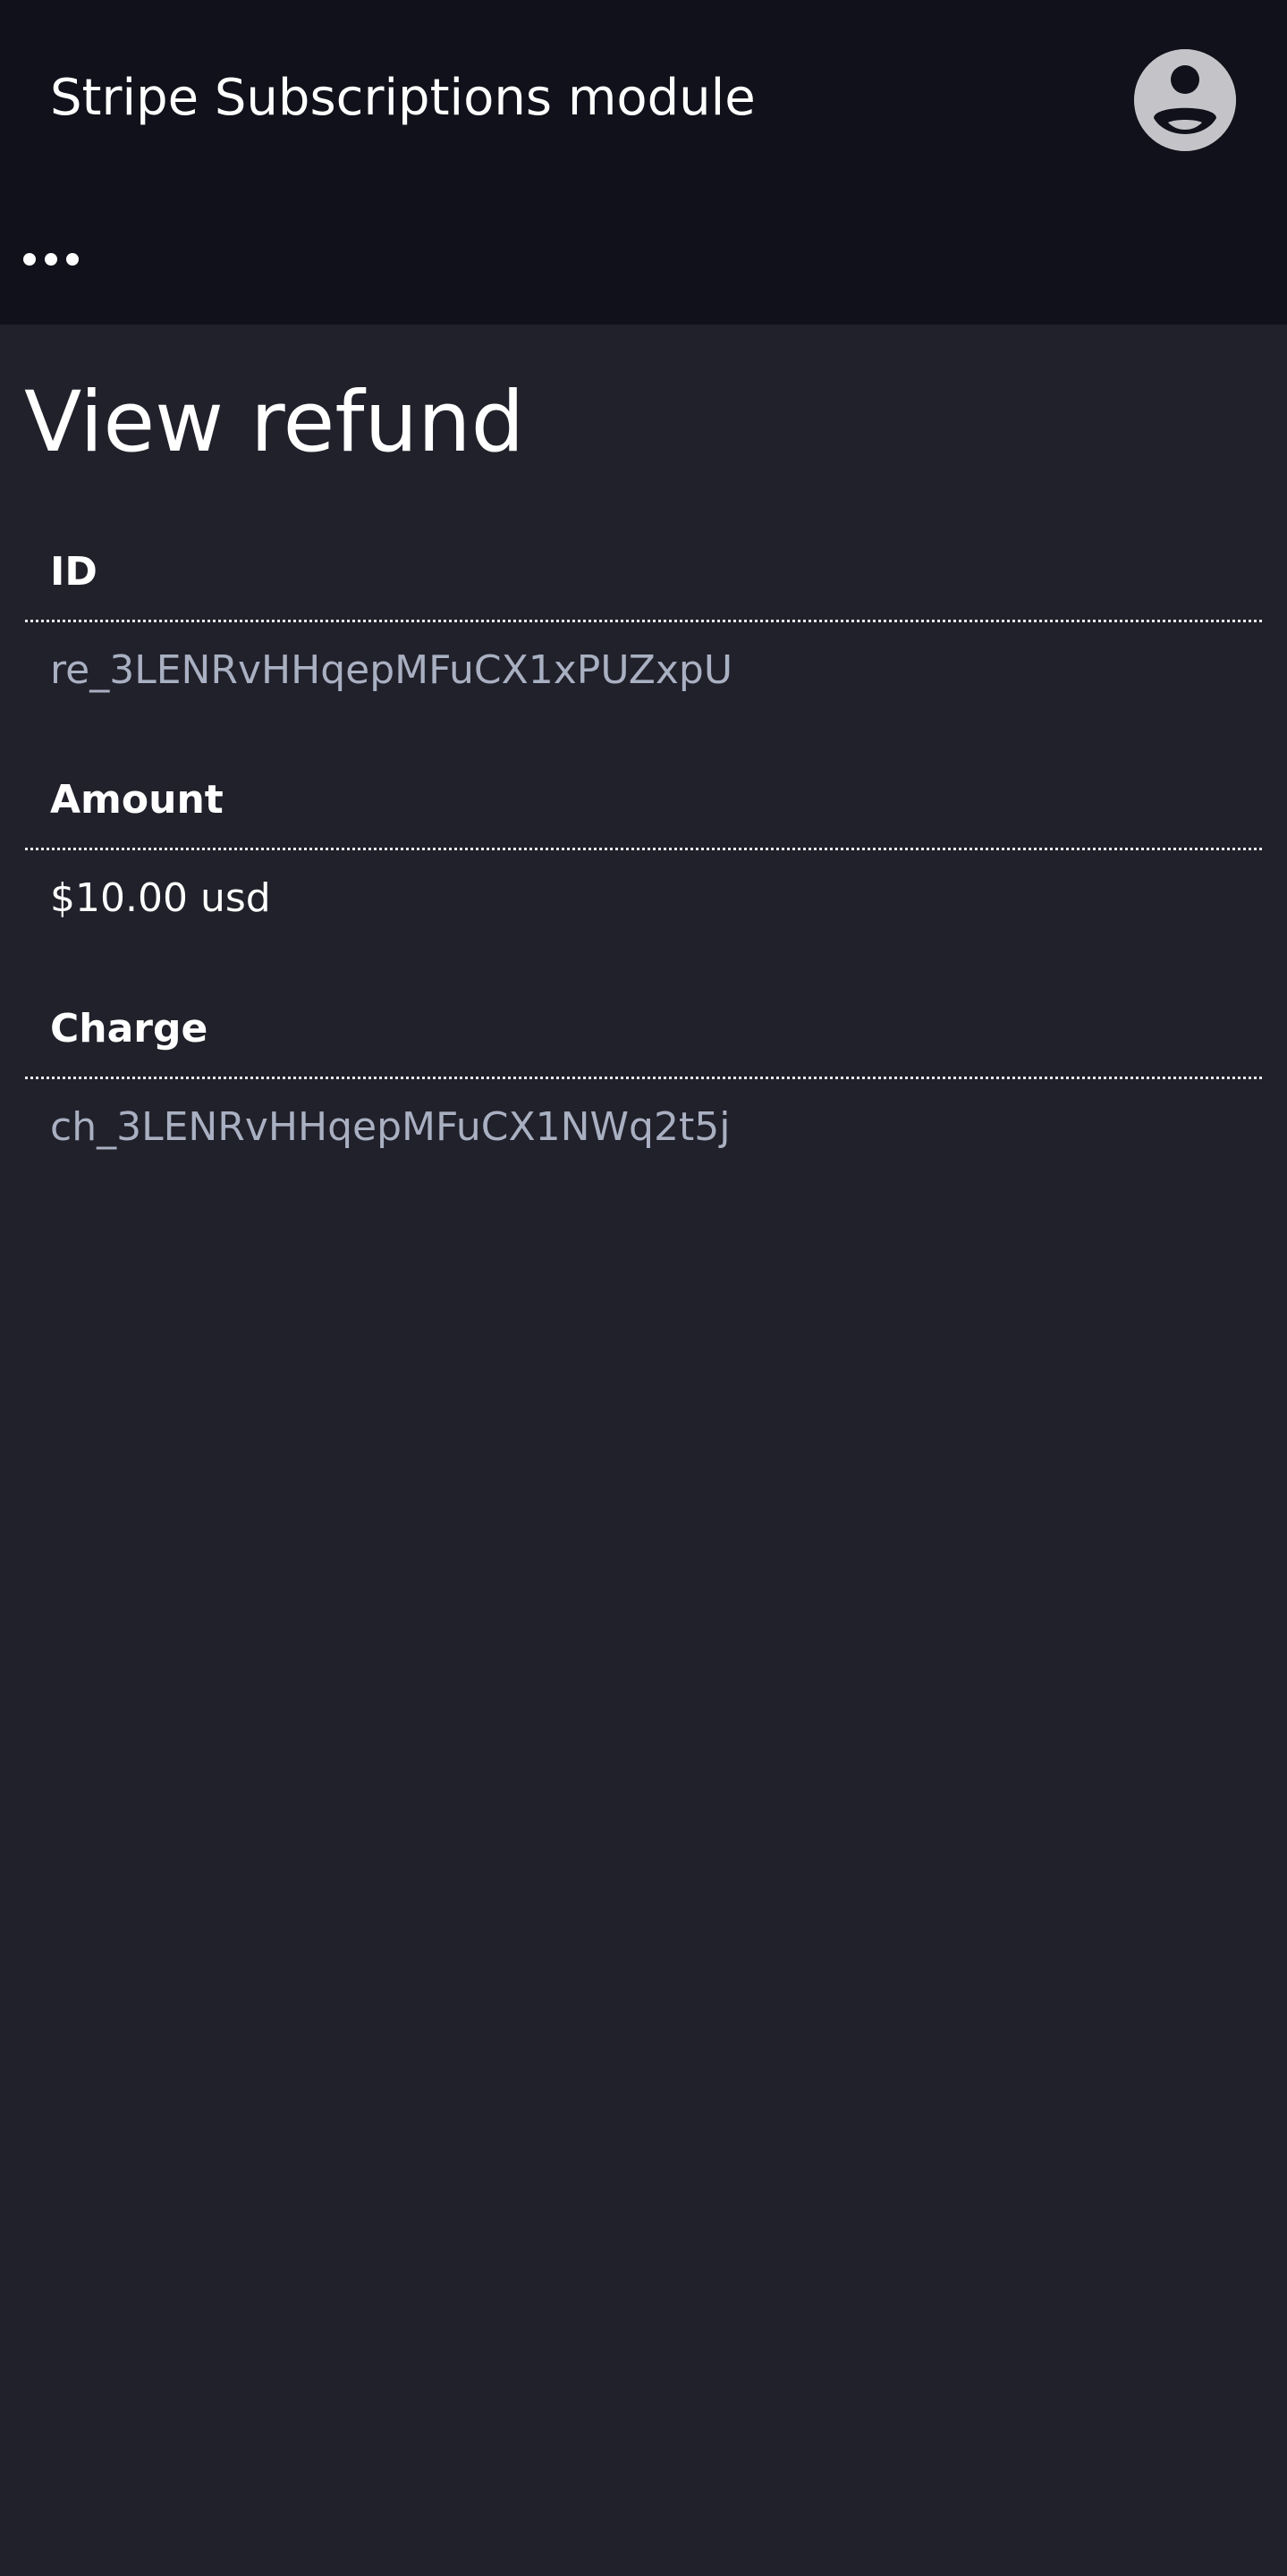 This screenshot has width=1287, height=2576. I want to click on ellipsis-icon, so click(30, 259).